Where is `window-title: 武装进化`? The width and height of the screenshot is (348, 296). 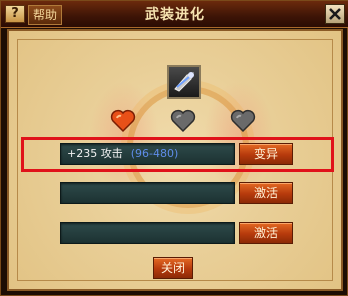 window-title: 武装进化 is located at coordinates (175, 15).